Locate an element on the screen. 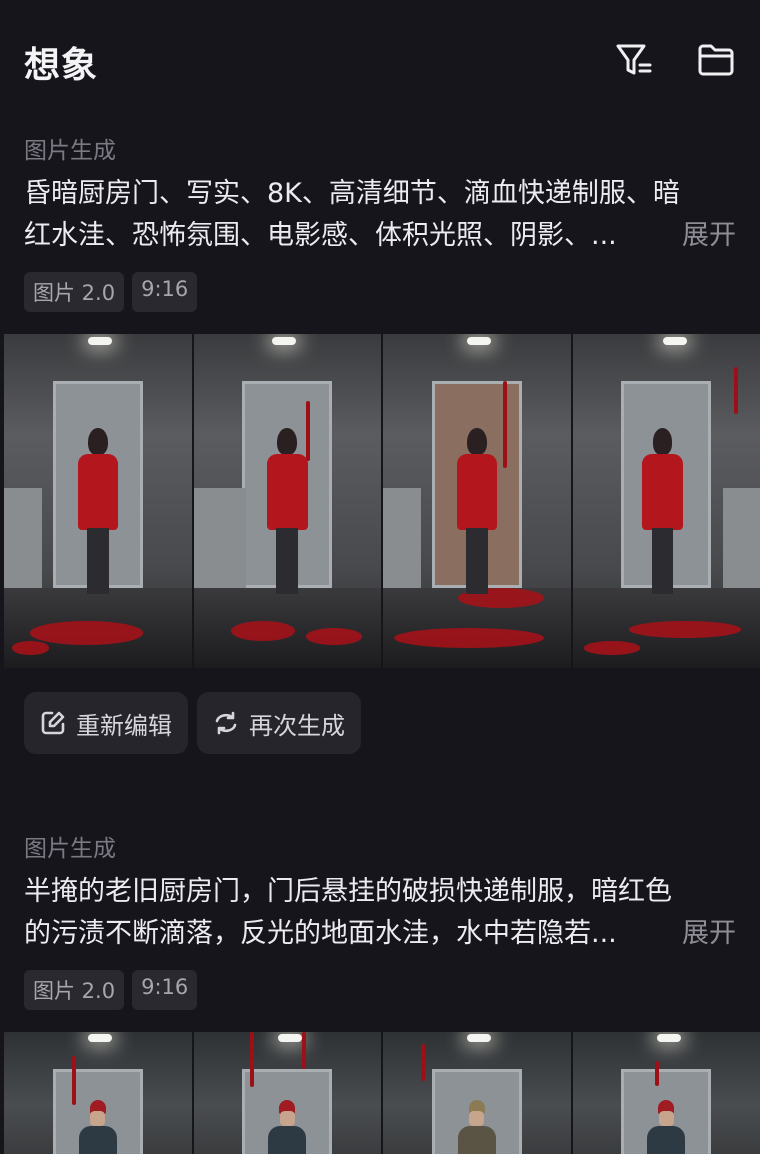  regenerate-label: 再次生成 is located at coordinates (297, 725).